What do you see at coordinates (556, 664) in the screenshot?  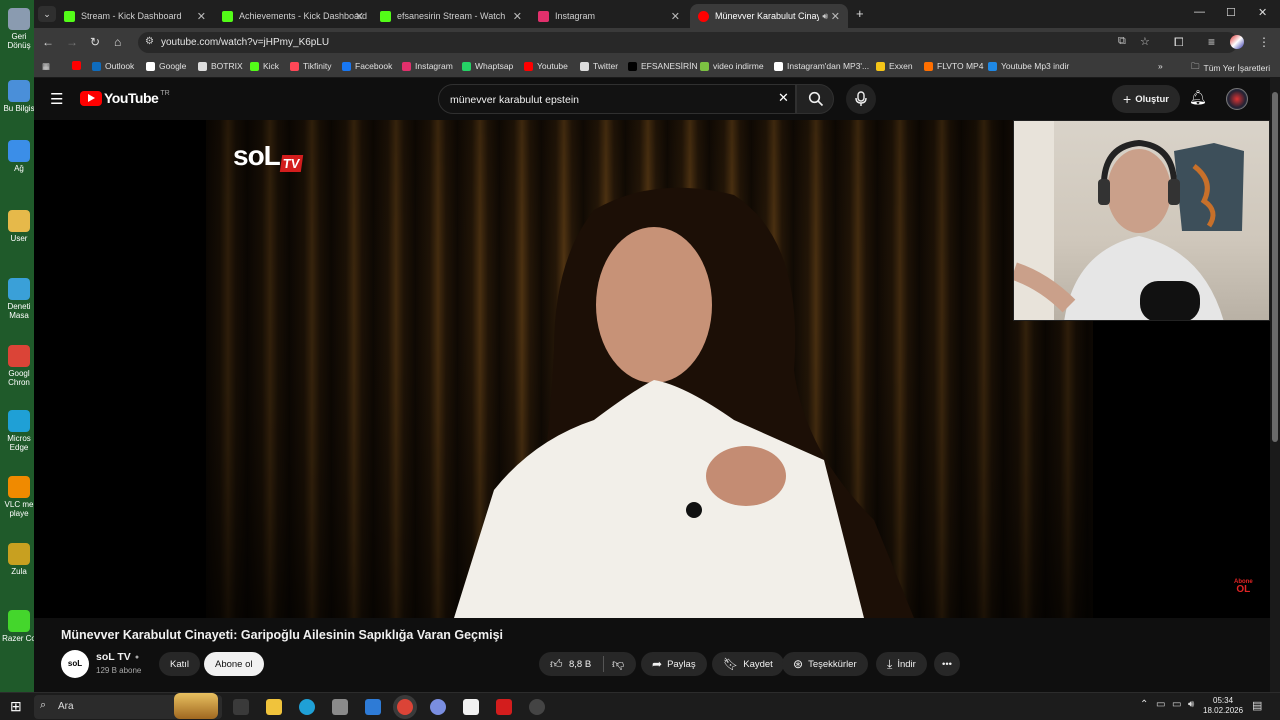 I see `like-icon: 👍︎` at bounding box center [556, 664].